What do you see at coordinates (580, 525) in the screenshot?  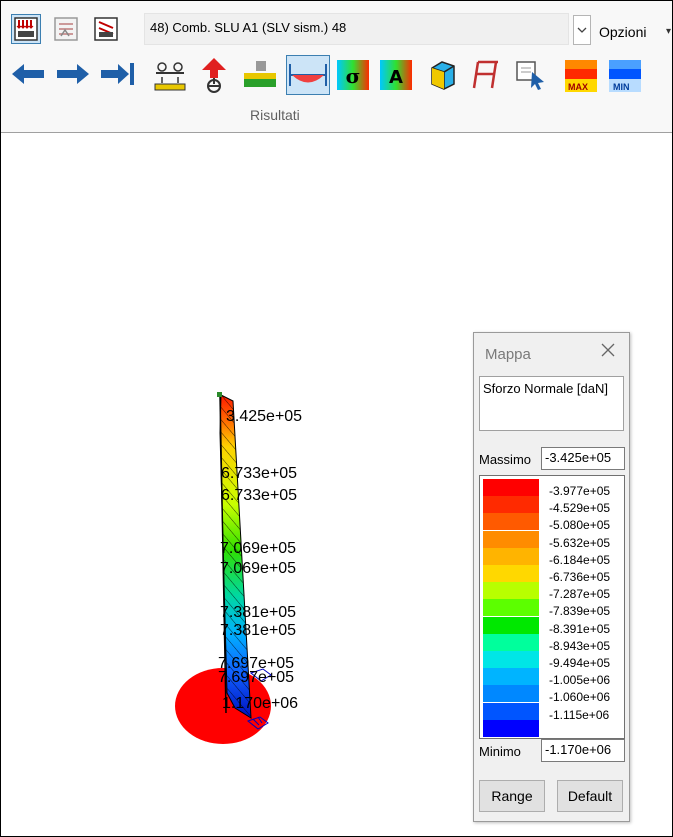 I see `scale-tick-label: -5.080e+05` at bounding box center [580, 525].